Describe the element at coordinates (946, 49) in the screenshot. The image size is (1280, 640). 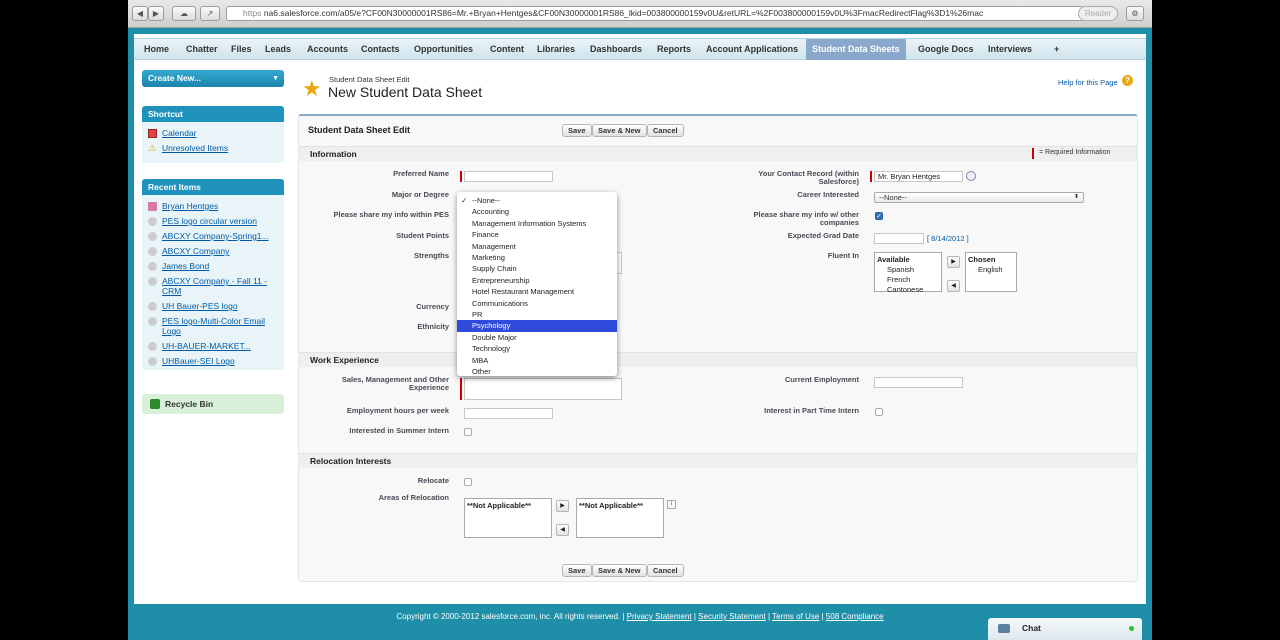
I see `tab-google-docs: Google Docs` at that location.